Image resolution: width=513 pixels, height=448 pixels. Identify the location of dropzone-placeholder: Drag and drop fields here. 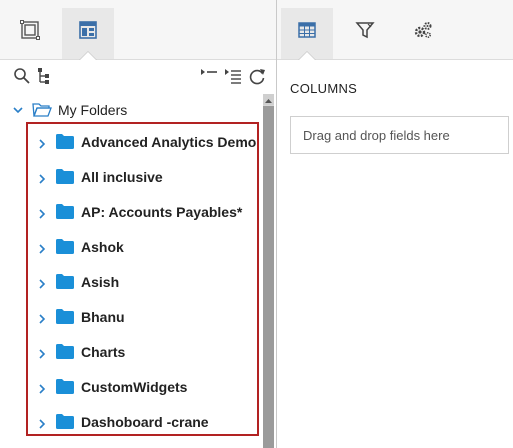
(376, 135).